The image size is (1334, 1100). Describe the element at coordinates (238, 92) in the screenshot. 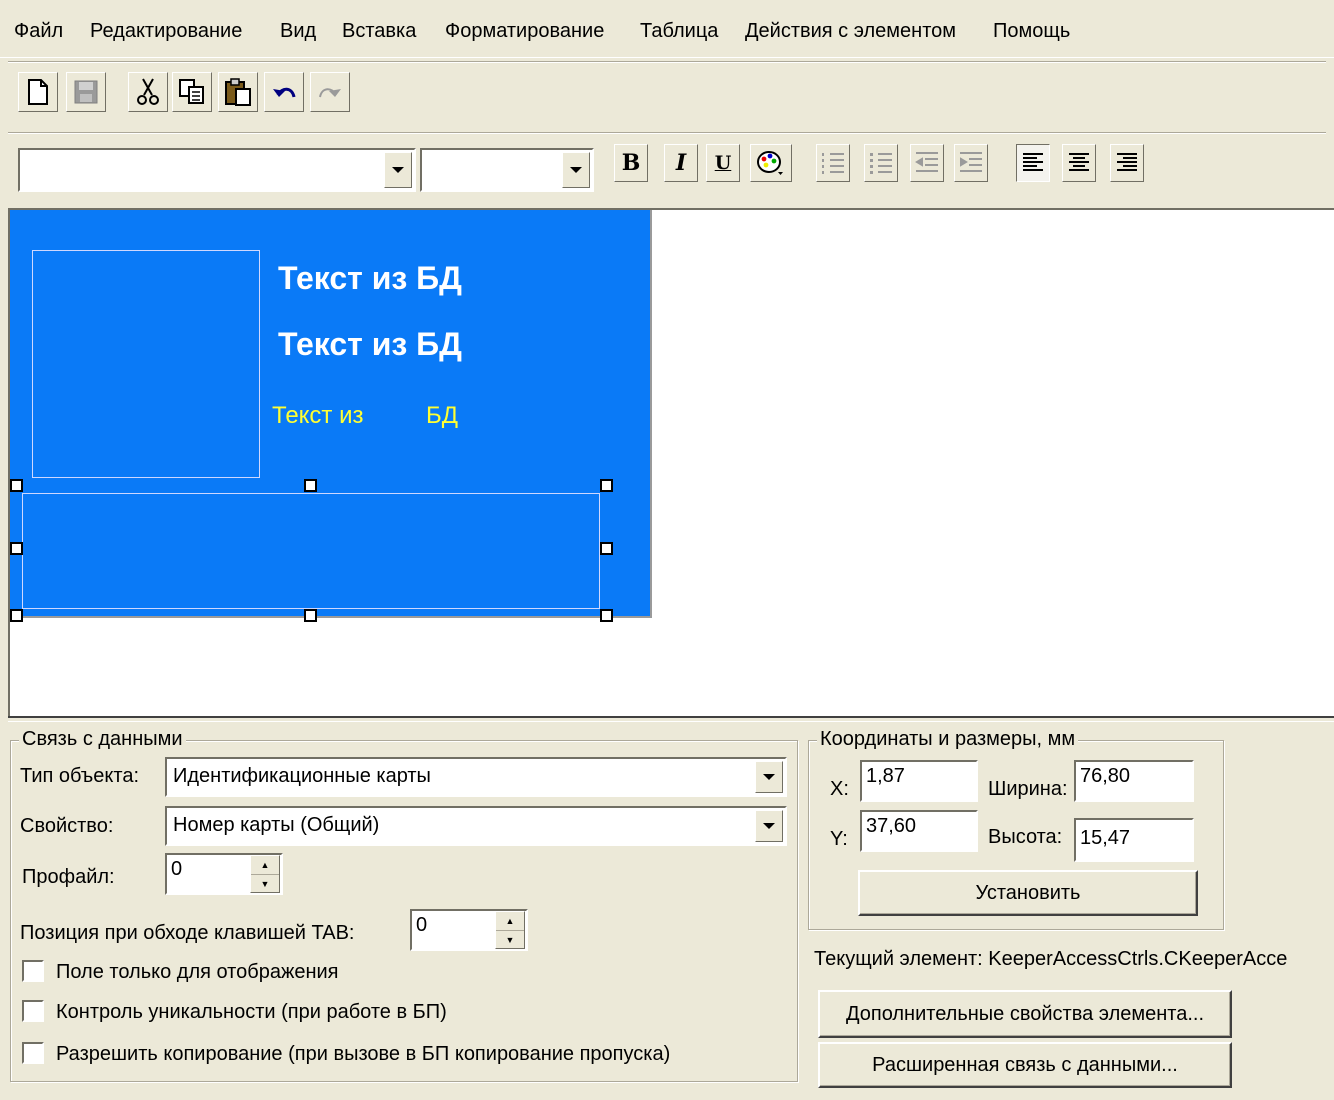

I see `paste-icon` at that location.